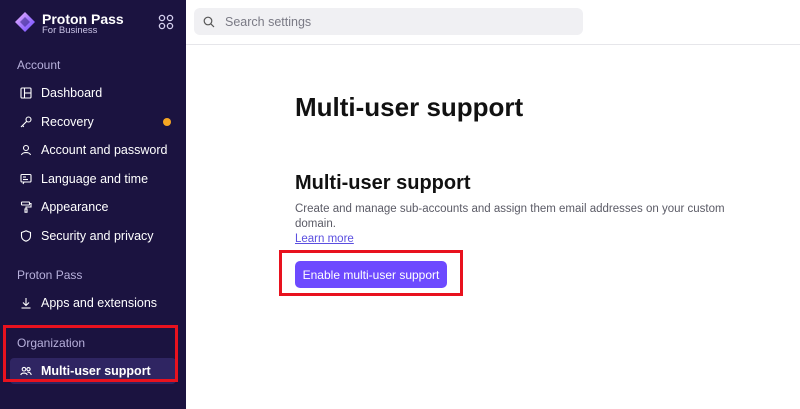  I want to click on organization-highlight-box, so click(90, 353).